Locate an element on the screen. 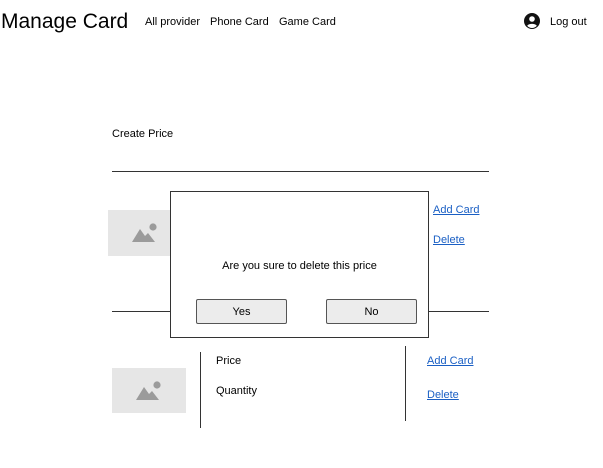 This screenshot has width=603, height=468. add-card-link-2: Add Card is located at coordinates (450, 361).